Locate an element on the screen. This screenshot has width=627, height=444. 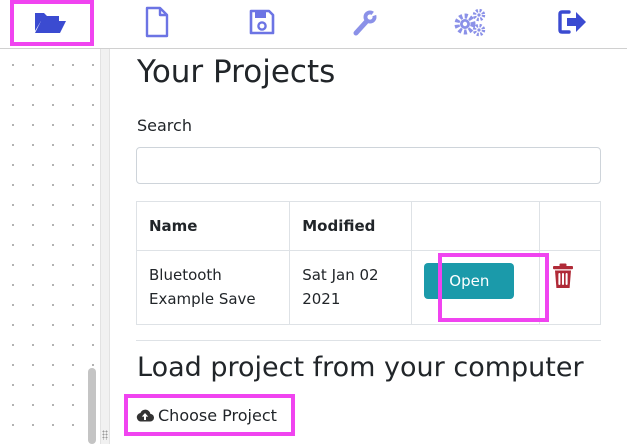
delete-cell is located at coordinates (570, 287).